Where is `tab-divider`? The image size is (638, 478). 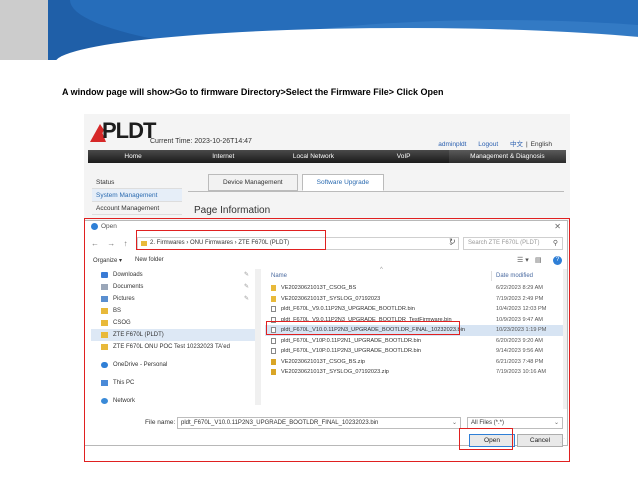
tab-divider is located at coordinates (376, 191).